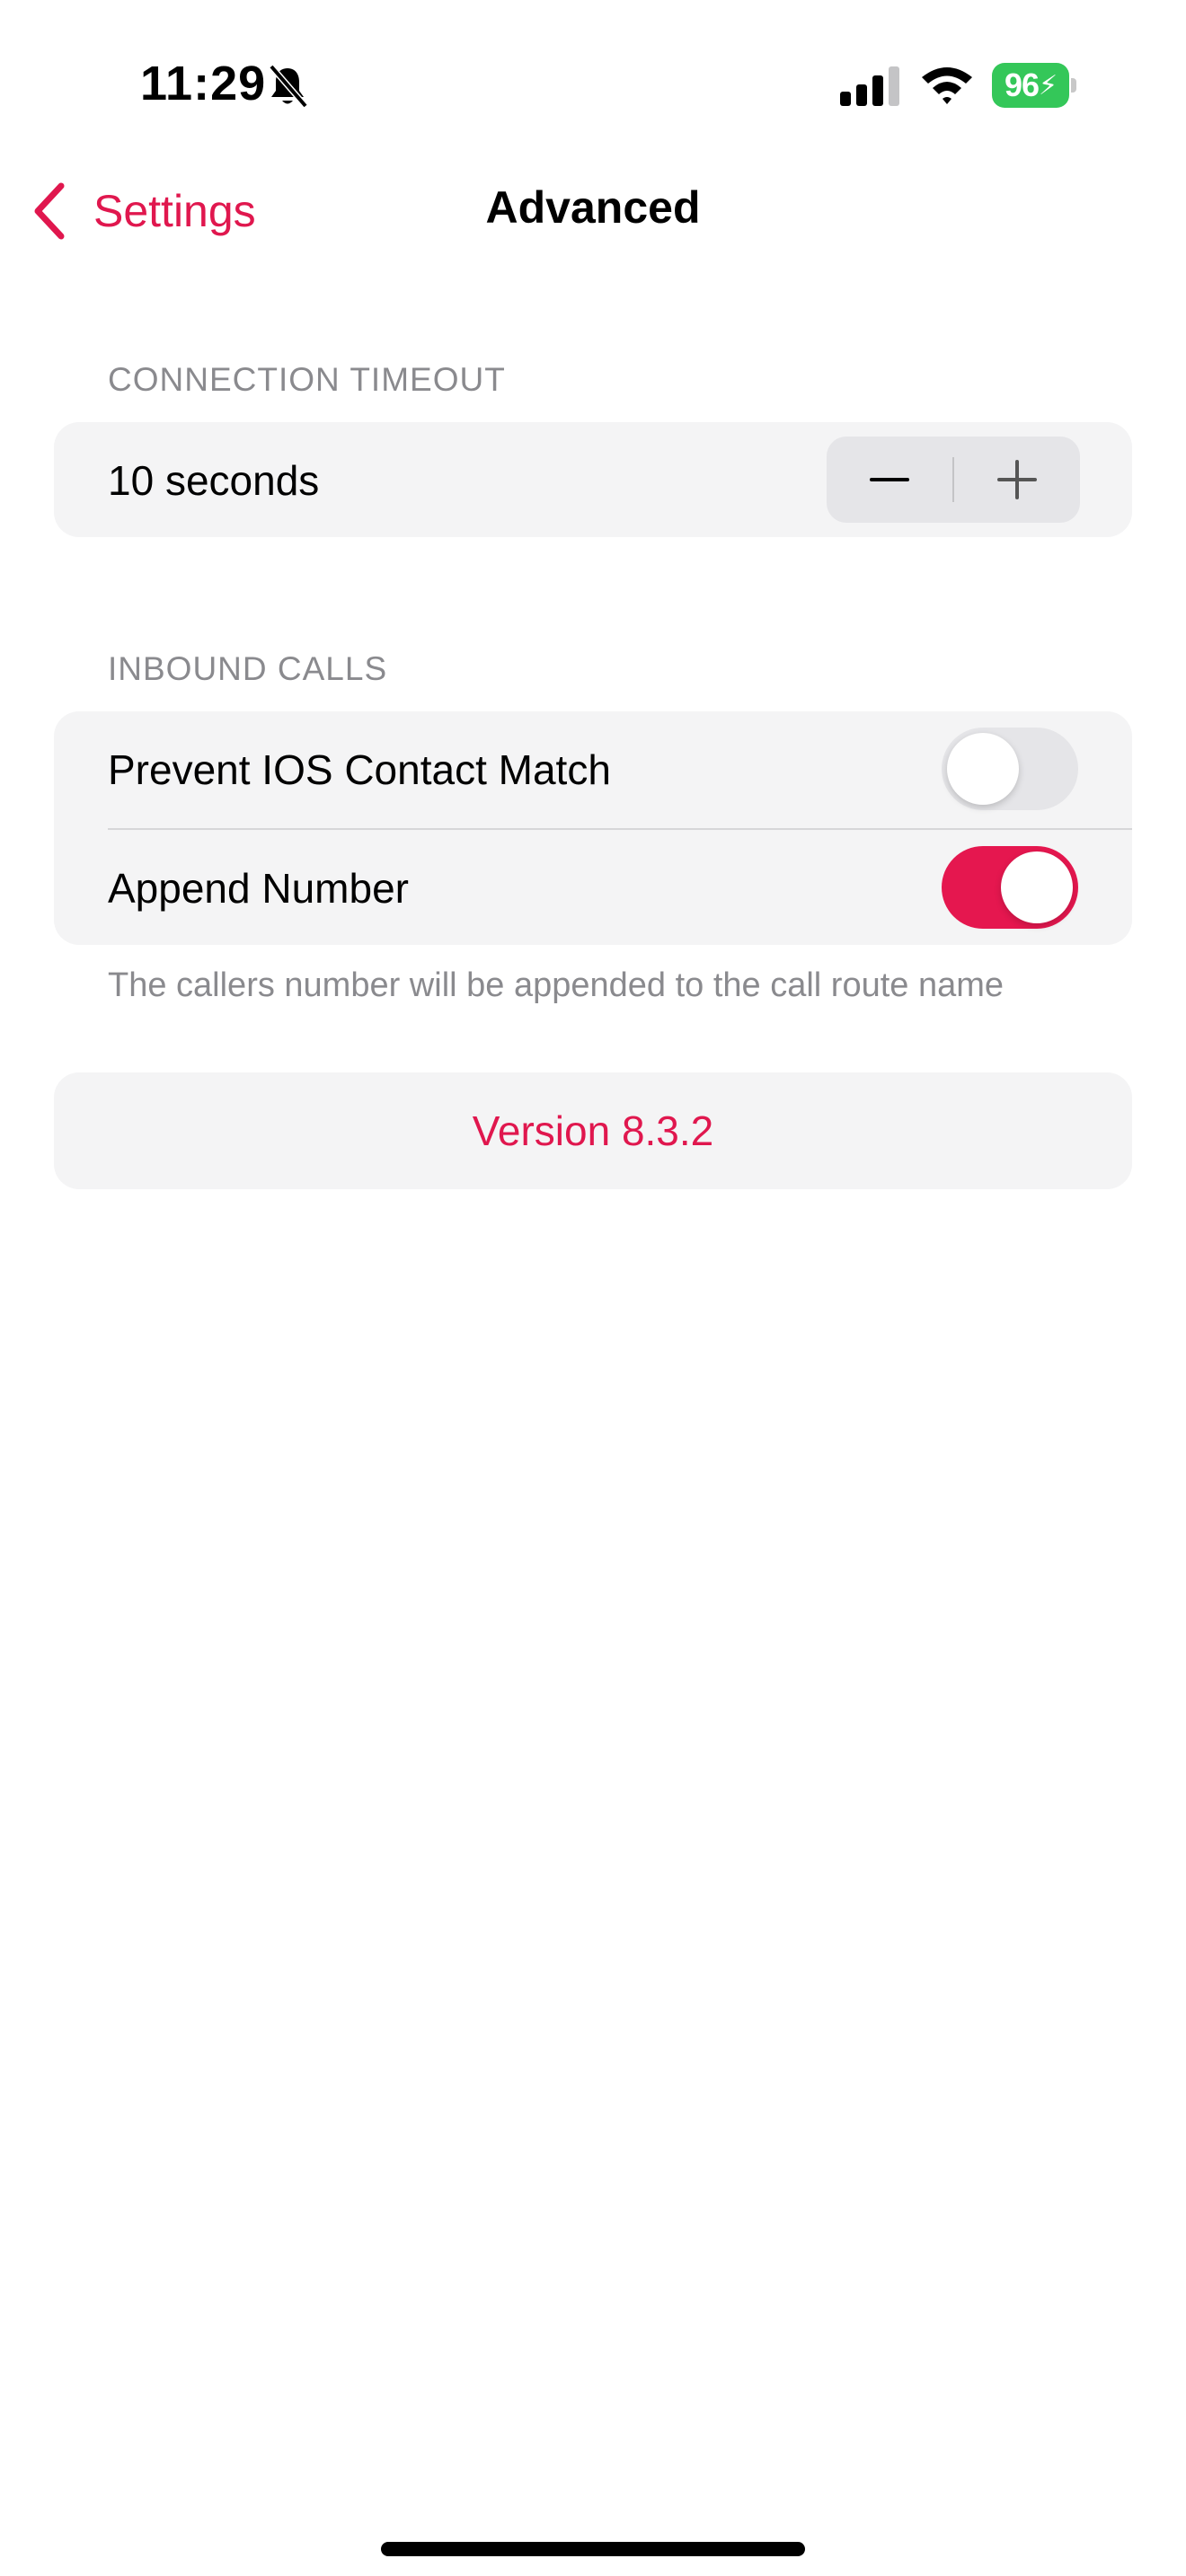  What do you see at coordinates (203, 83) in the screenshot?
I see `status-time: 11:29` at bounding box center [203, 83].